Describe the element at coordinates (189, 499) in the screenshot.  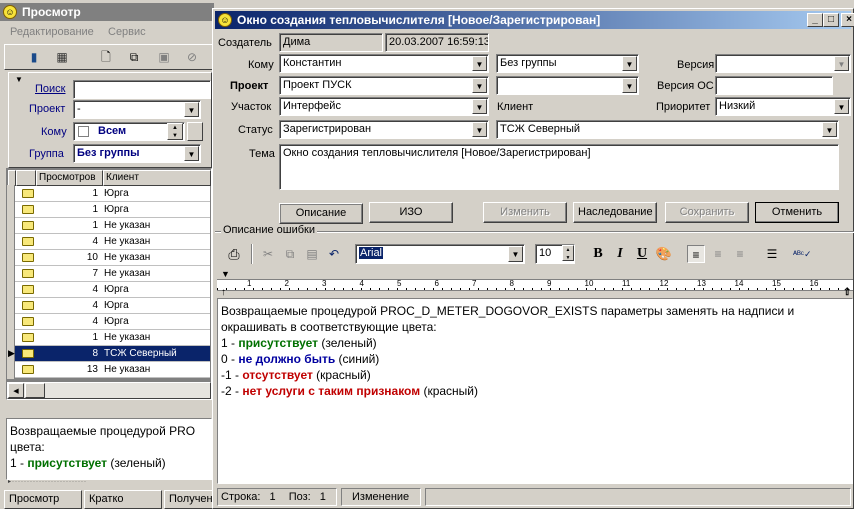
I see `tab-received: Получен` at that location.